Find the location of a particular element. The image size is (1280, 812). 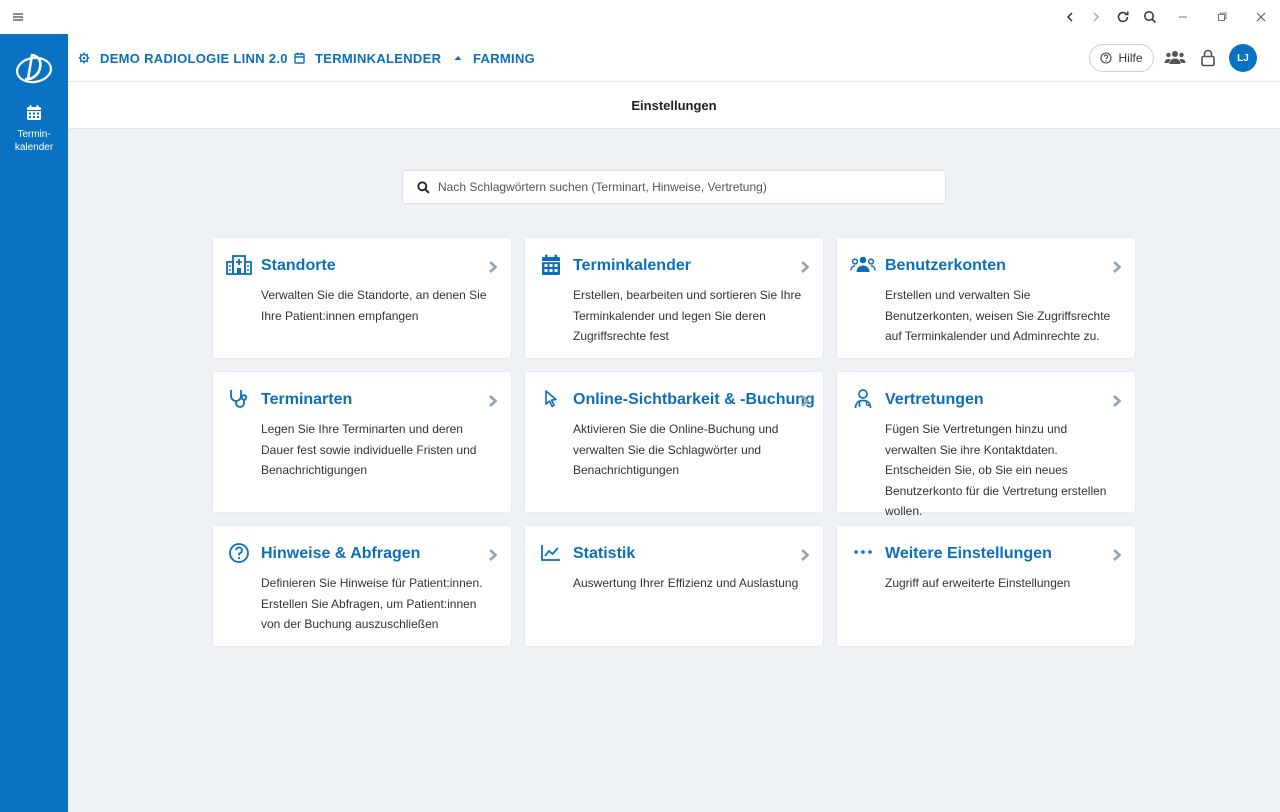

card-title: Weitere Einstellungen is located at coordinates (968, 553).